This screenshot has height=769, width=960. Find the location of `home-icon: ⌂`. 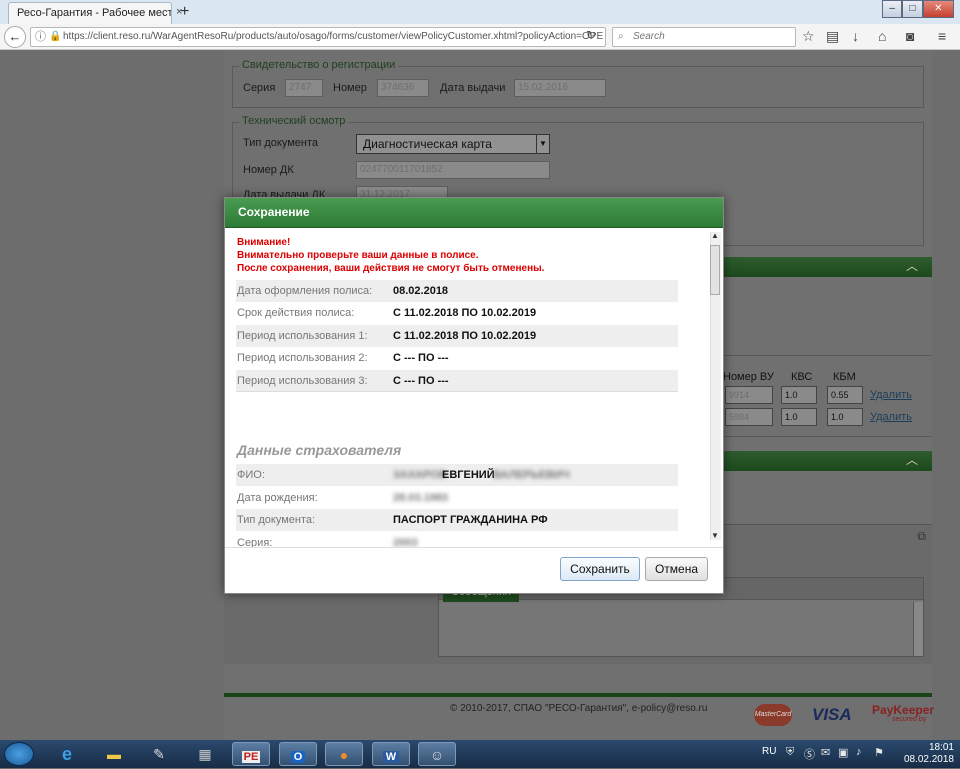

home-icon: ⌂ is located at coordinates (882, 36).